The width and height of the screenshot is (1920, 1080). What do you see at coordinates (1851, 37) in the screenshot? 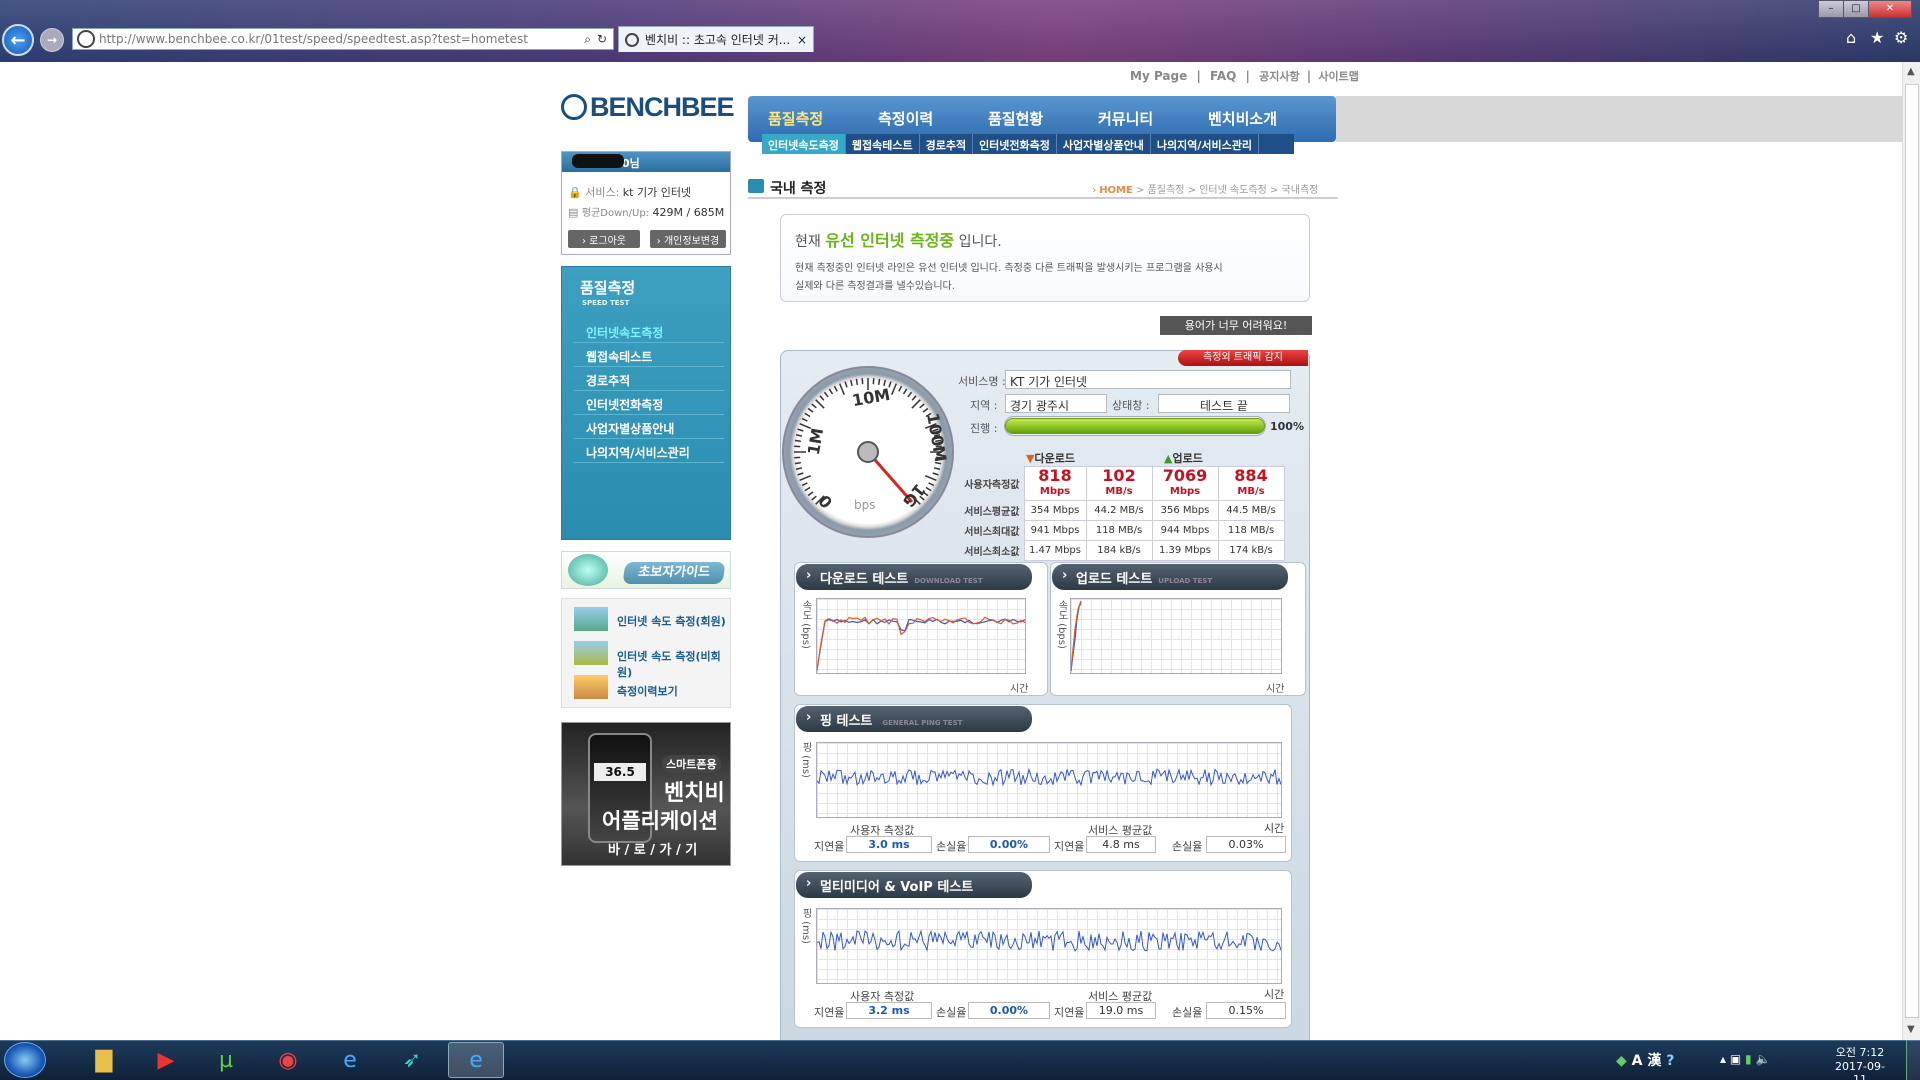
I see `home-icon: ⌂` at bounding box center [1851, 37].